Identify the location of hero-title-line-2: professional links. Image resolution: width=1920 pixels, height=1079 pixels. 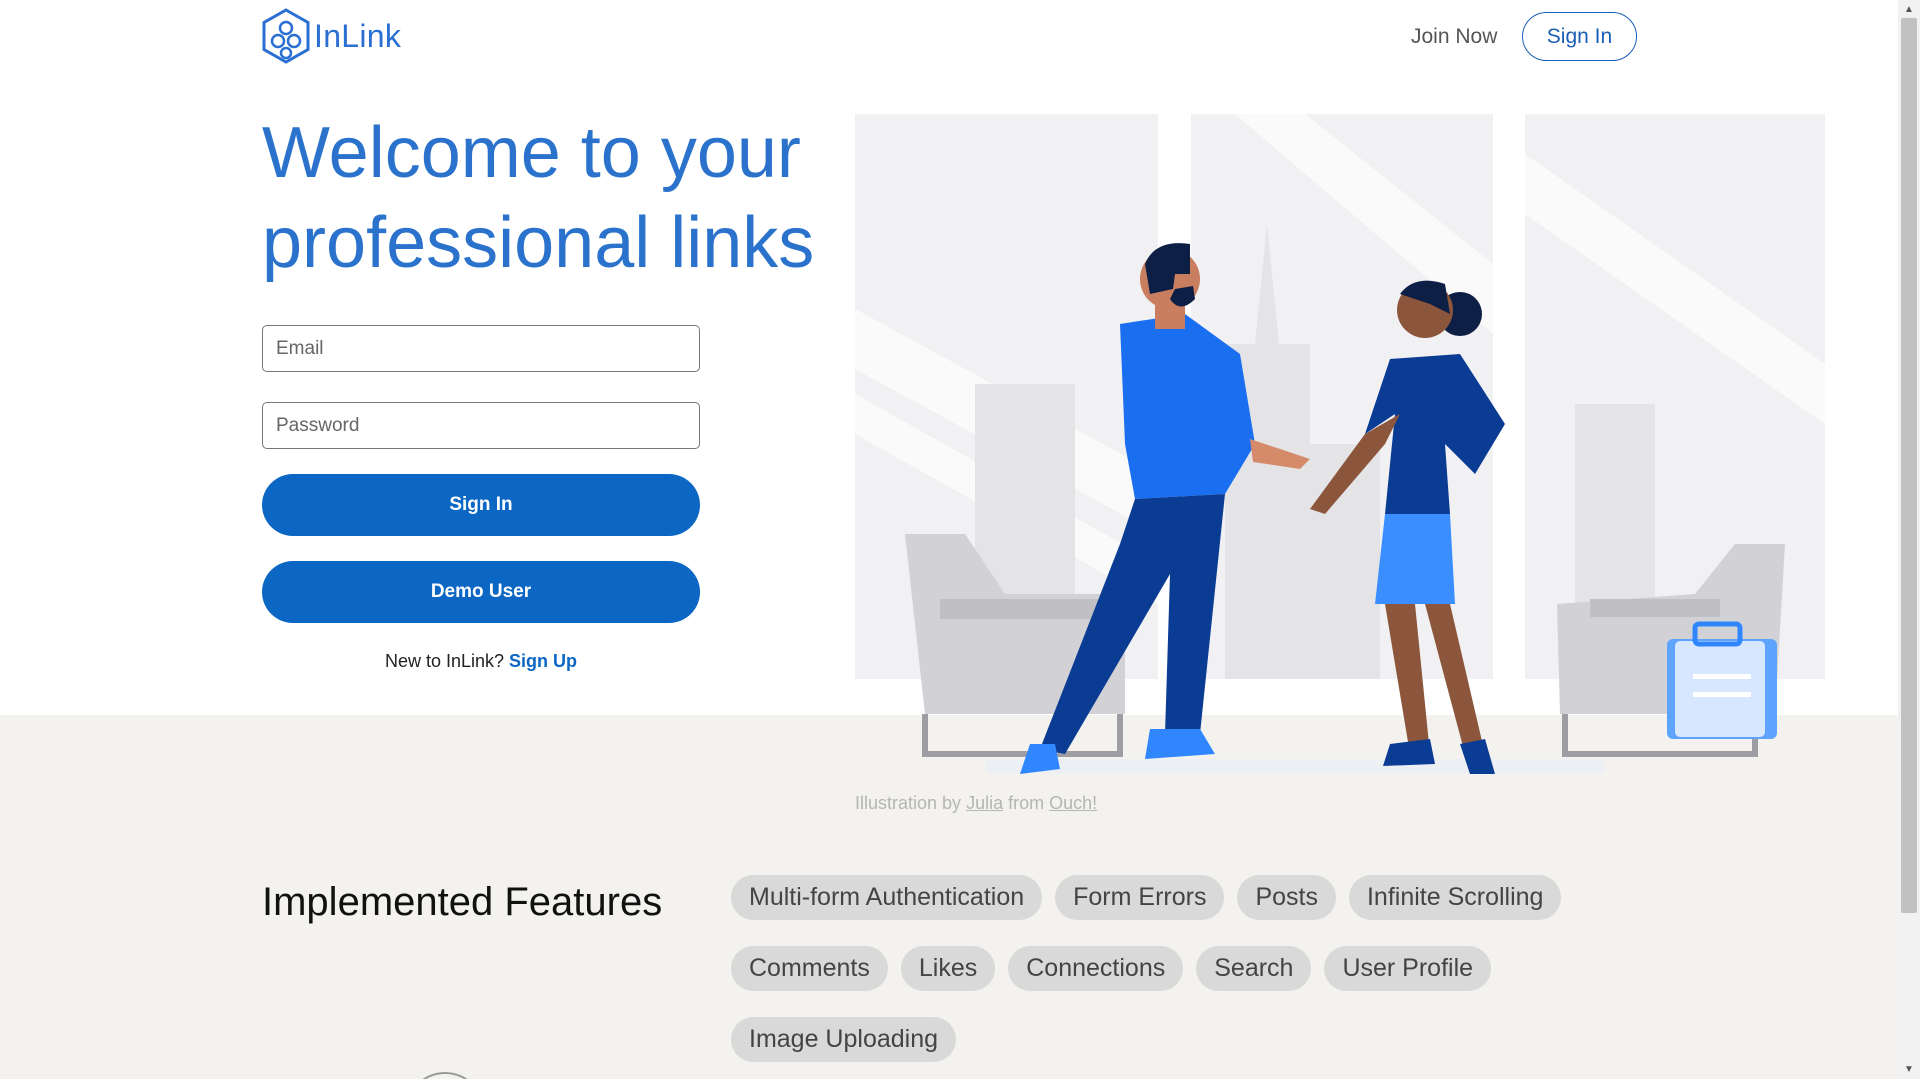
(538, 243).